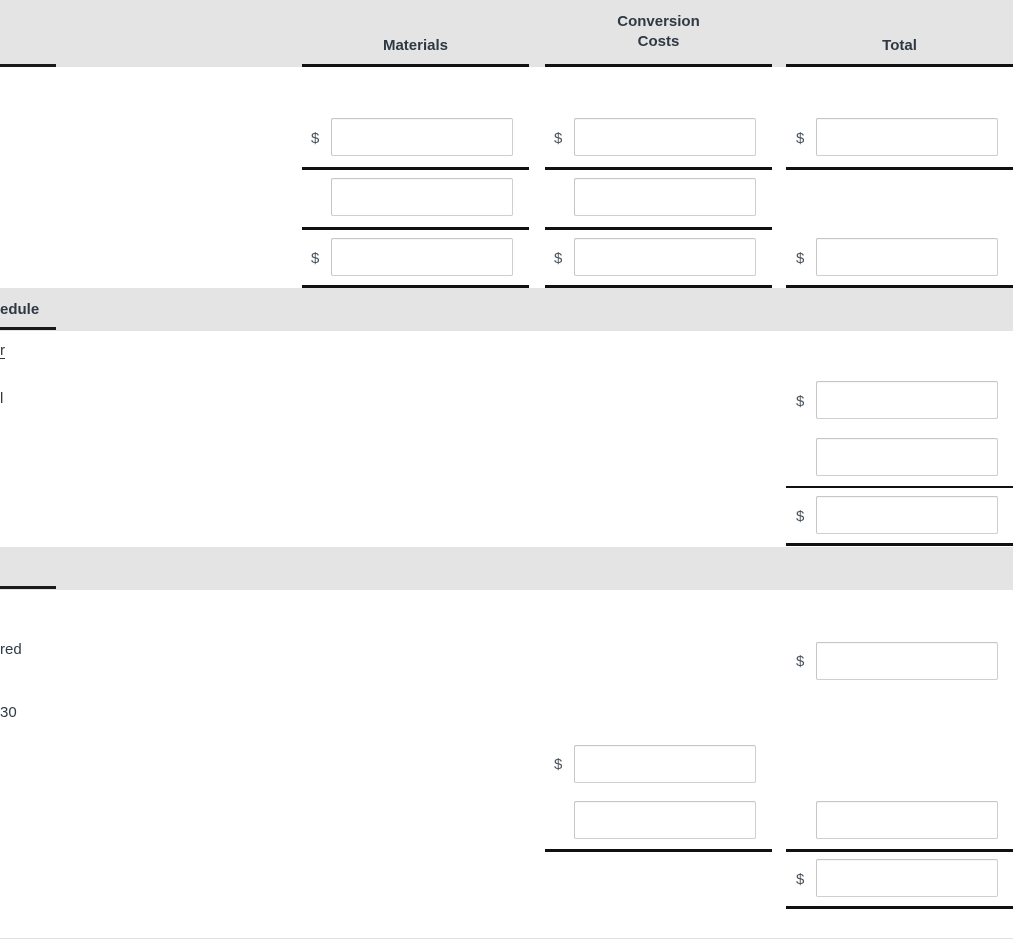  Describe the element at coordinates (899, 487) in the screenshot. I see `rule-mid-total-subtotal` at that location.